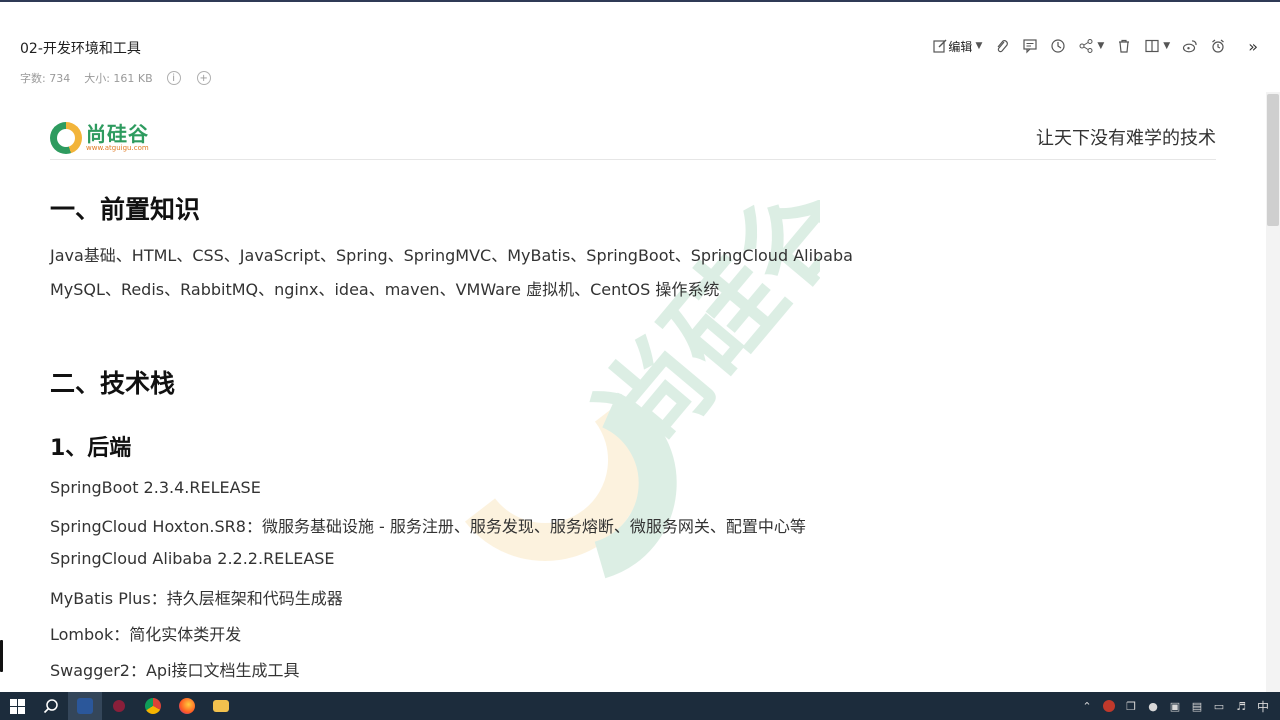 The width and height of the screenshot is (1280, 720). Describe the element at coordinates (1197, 706) in the screenshot. I see `battery-icon: ▤` at that location.